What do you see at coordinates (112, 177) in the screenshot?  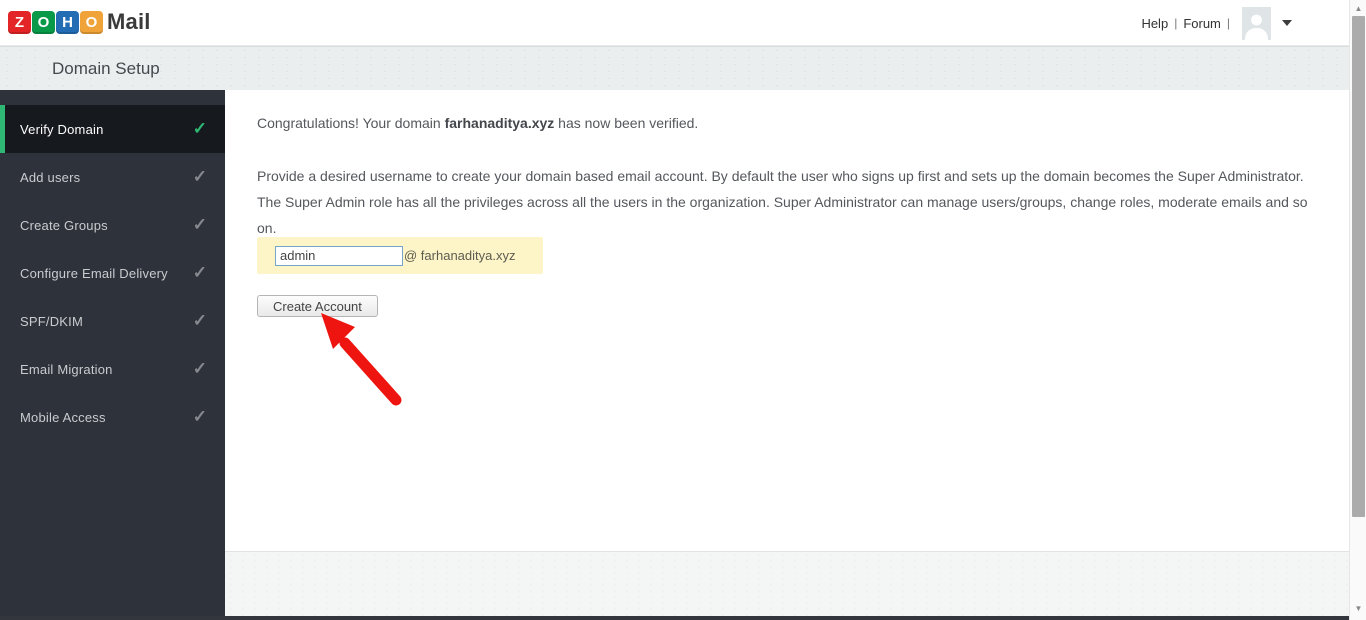 I see `sidebar-item-add-users: Add users ✓` at bounding box center [112, 177].